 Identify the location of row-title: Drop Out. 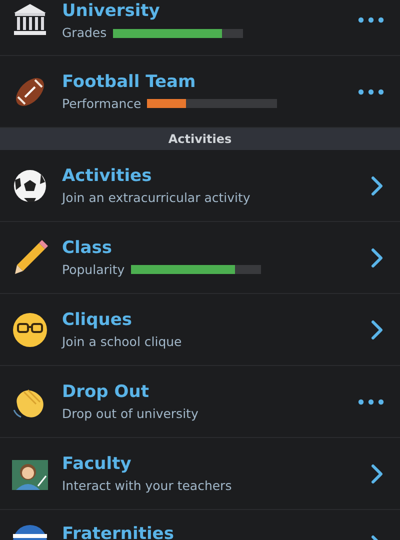
(106, 392).